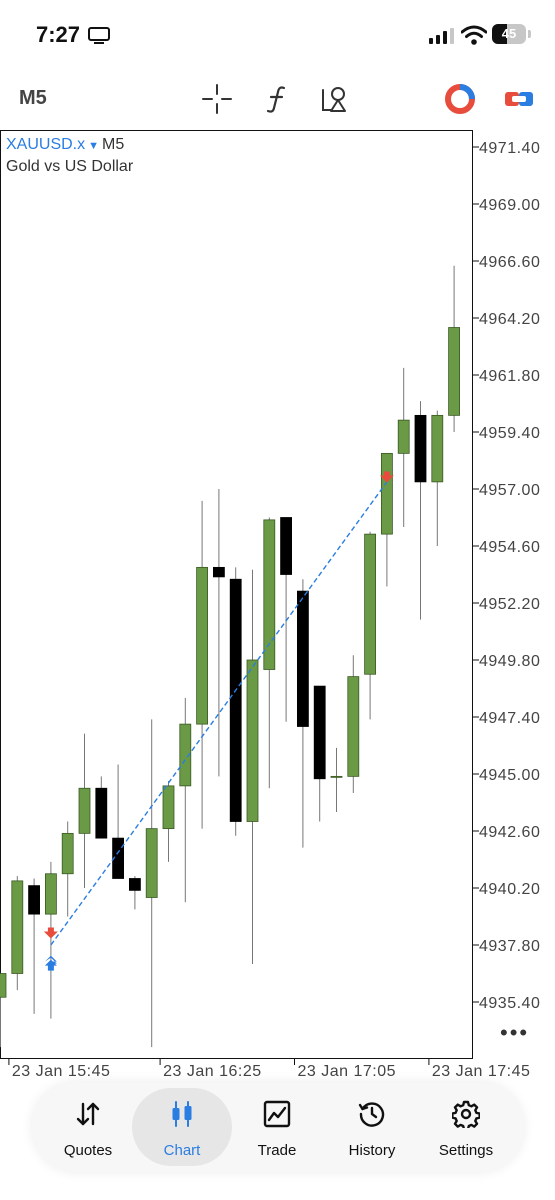  I want to click on tab-chart: Chart, so click(182, 1127).